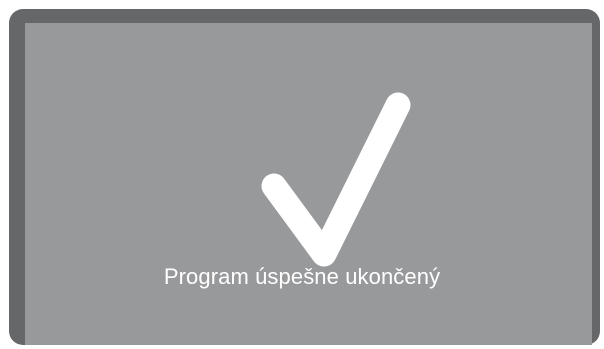  What do you see at coordinates (302, 276) in the screenshot?
I see `status-message: Program úspešne ukončený` at bounding box center [302, 276].